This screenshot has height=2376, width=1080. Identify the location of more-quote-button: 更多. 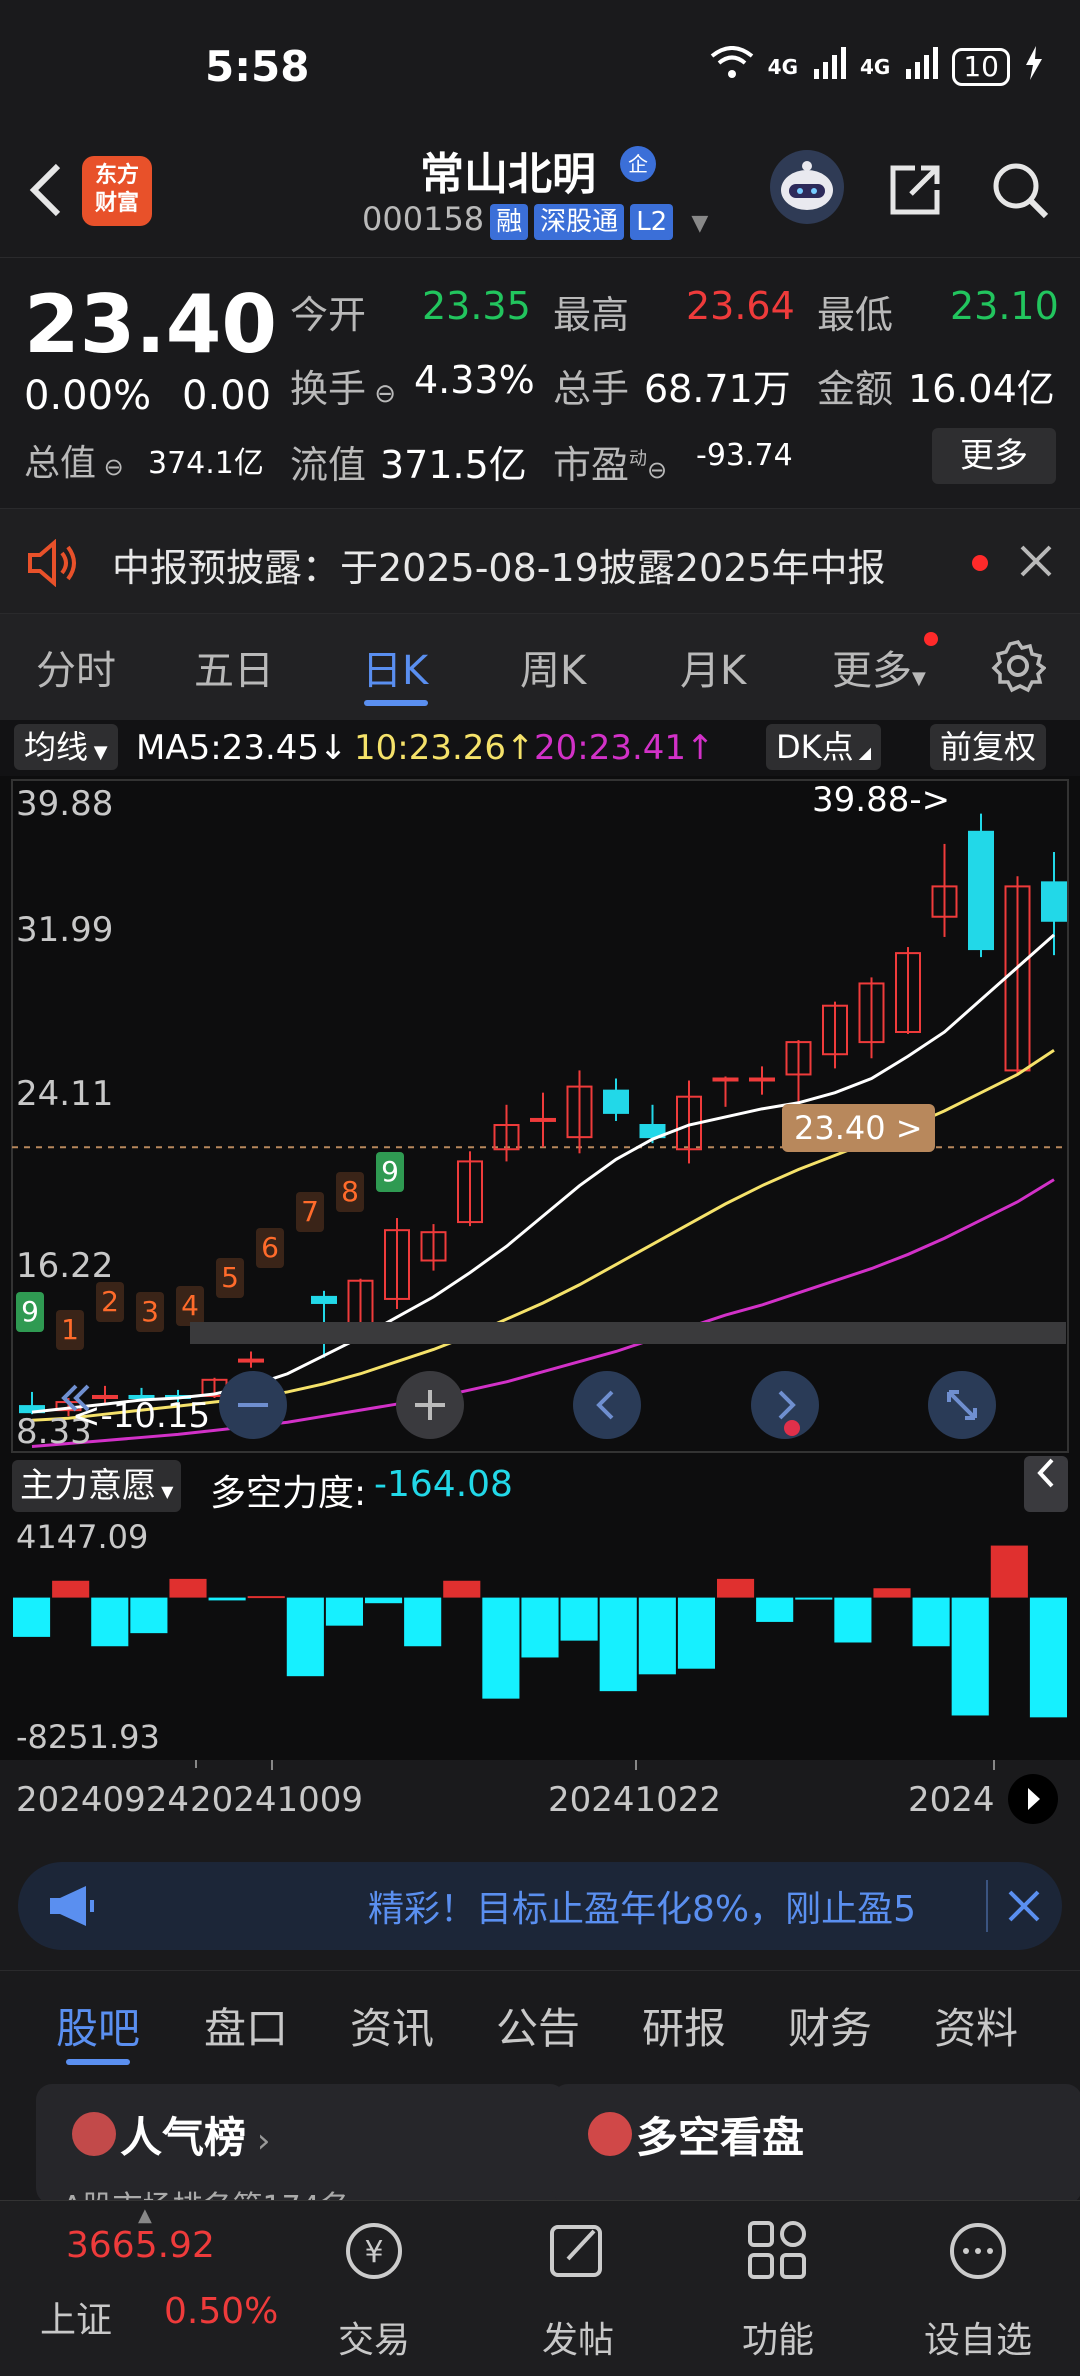
(994, 456).